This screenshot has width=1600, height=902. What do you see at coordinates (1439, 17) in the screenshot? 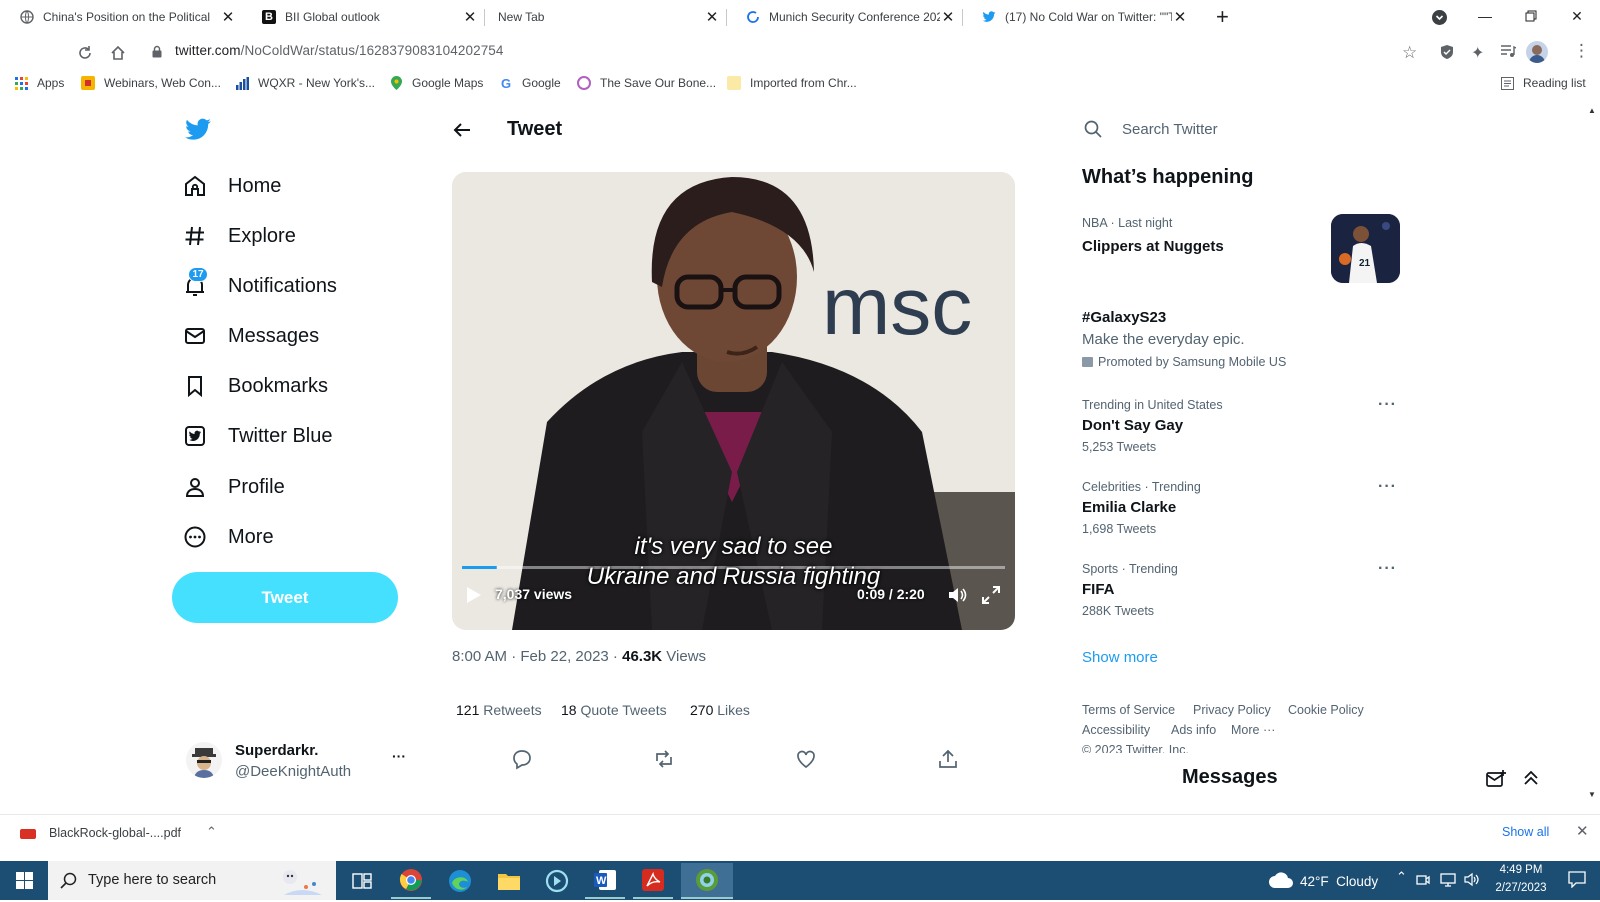
I see `tab-search-icon` at bounding box center [1439, 17].